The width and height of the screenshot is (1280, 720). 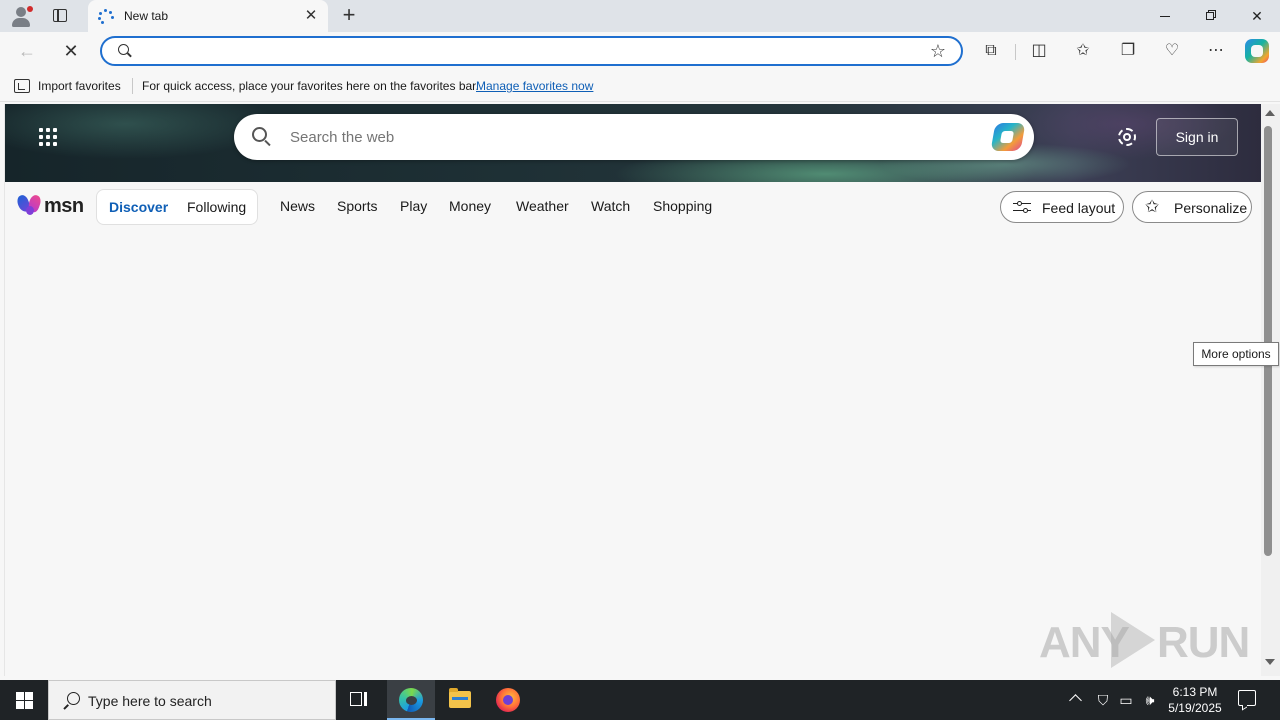 I want to click on stop-loading-button: ✕, so click(x=71, y=51).